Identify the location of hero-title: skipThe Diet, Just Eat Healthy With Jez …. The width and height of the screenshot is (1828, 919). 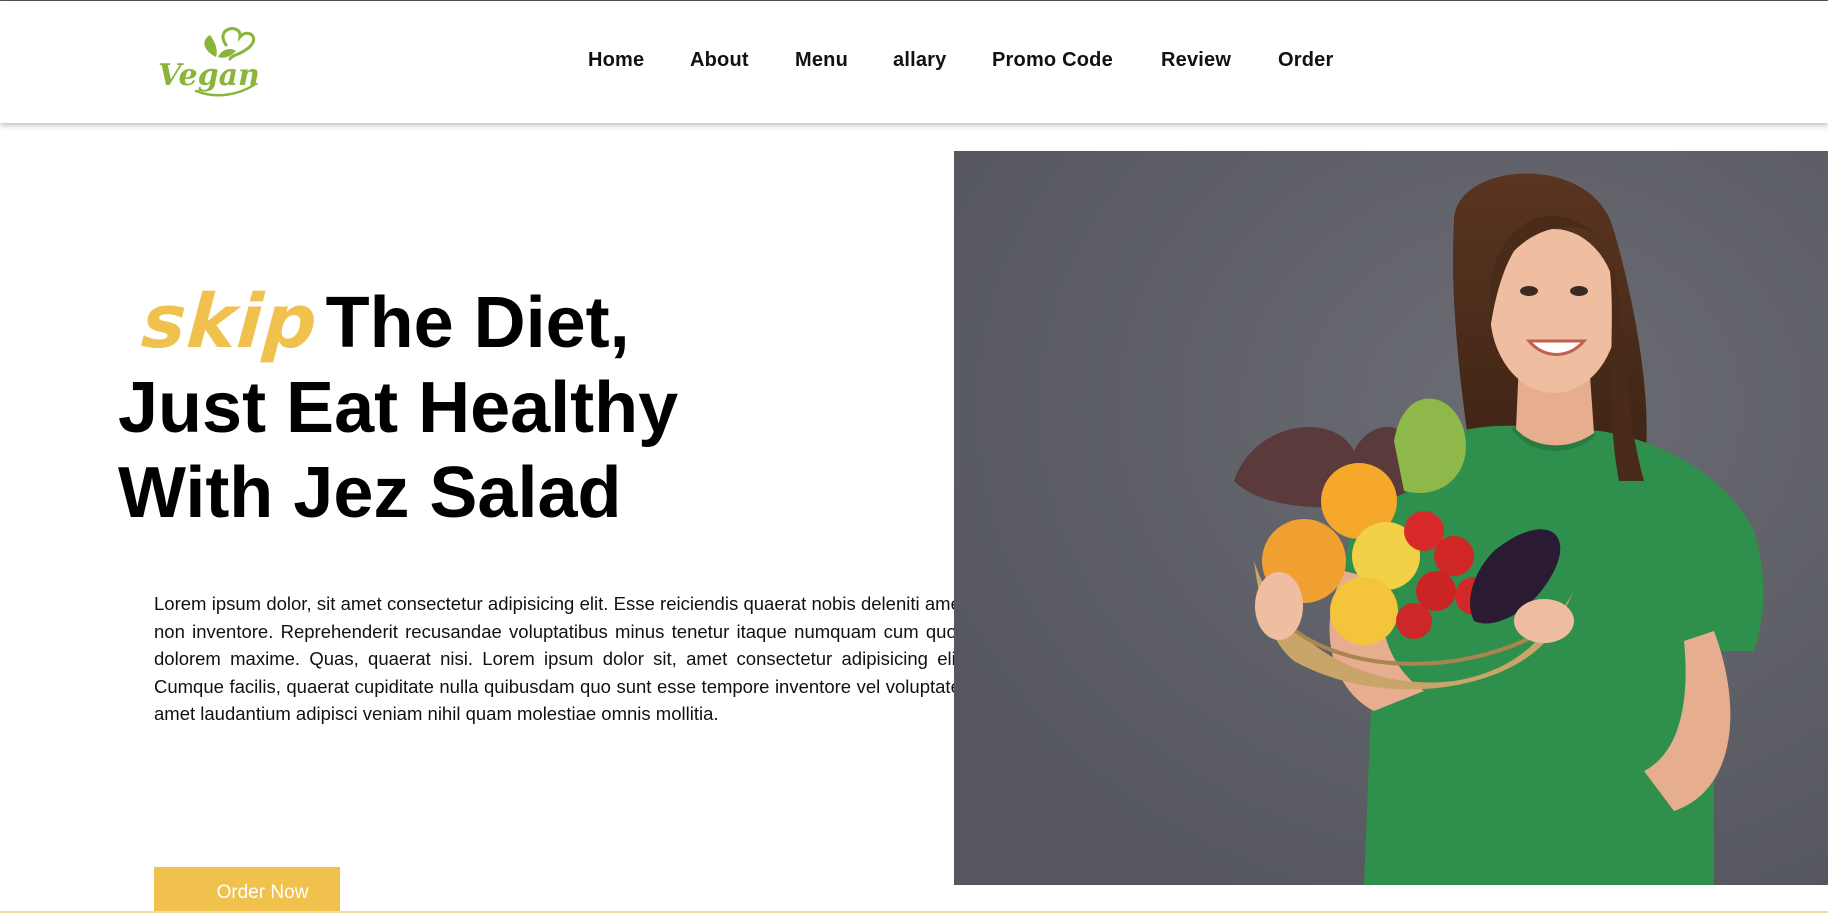
(518, 407).